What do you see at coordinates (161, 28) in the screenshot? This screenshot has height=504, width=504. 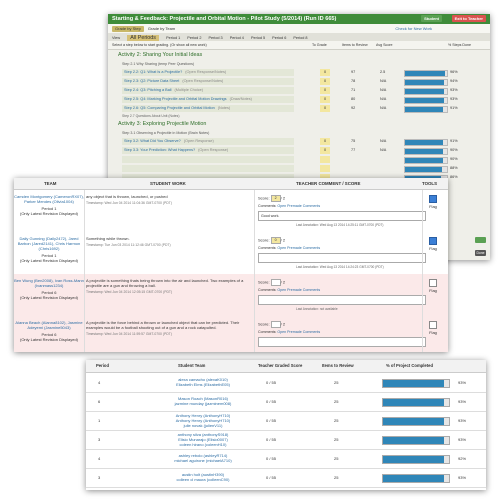 I see `grade-by-team-button: Grade by Team` at bounding box center [161, 28].